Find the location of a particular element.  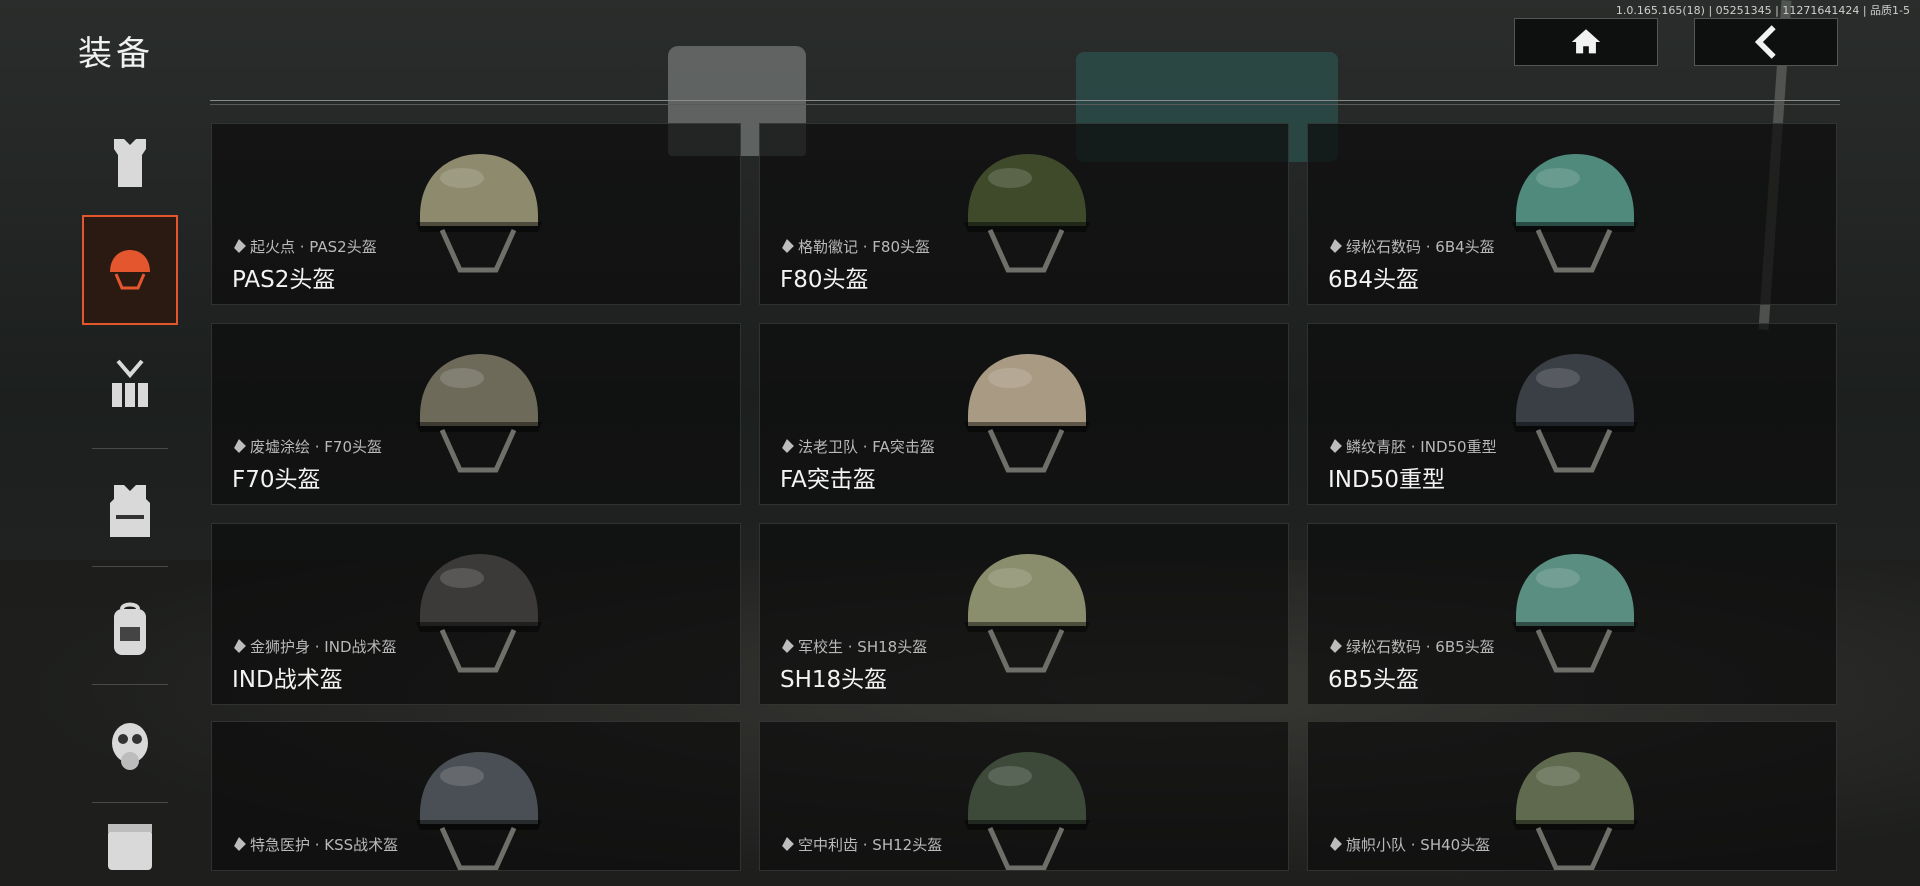

item-name: 6B4头盔 is located at coordinates (1374, 280).